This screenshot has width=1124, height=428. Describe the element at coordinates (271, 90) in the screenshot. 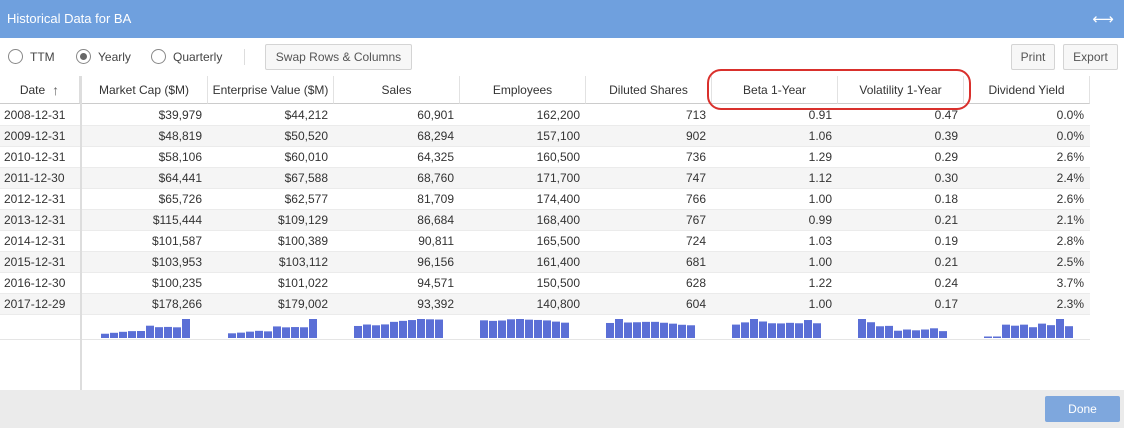

I see `column-header-enterprise-value: Enterprise Value ($M)` at that location.